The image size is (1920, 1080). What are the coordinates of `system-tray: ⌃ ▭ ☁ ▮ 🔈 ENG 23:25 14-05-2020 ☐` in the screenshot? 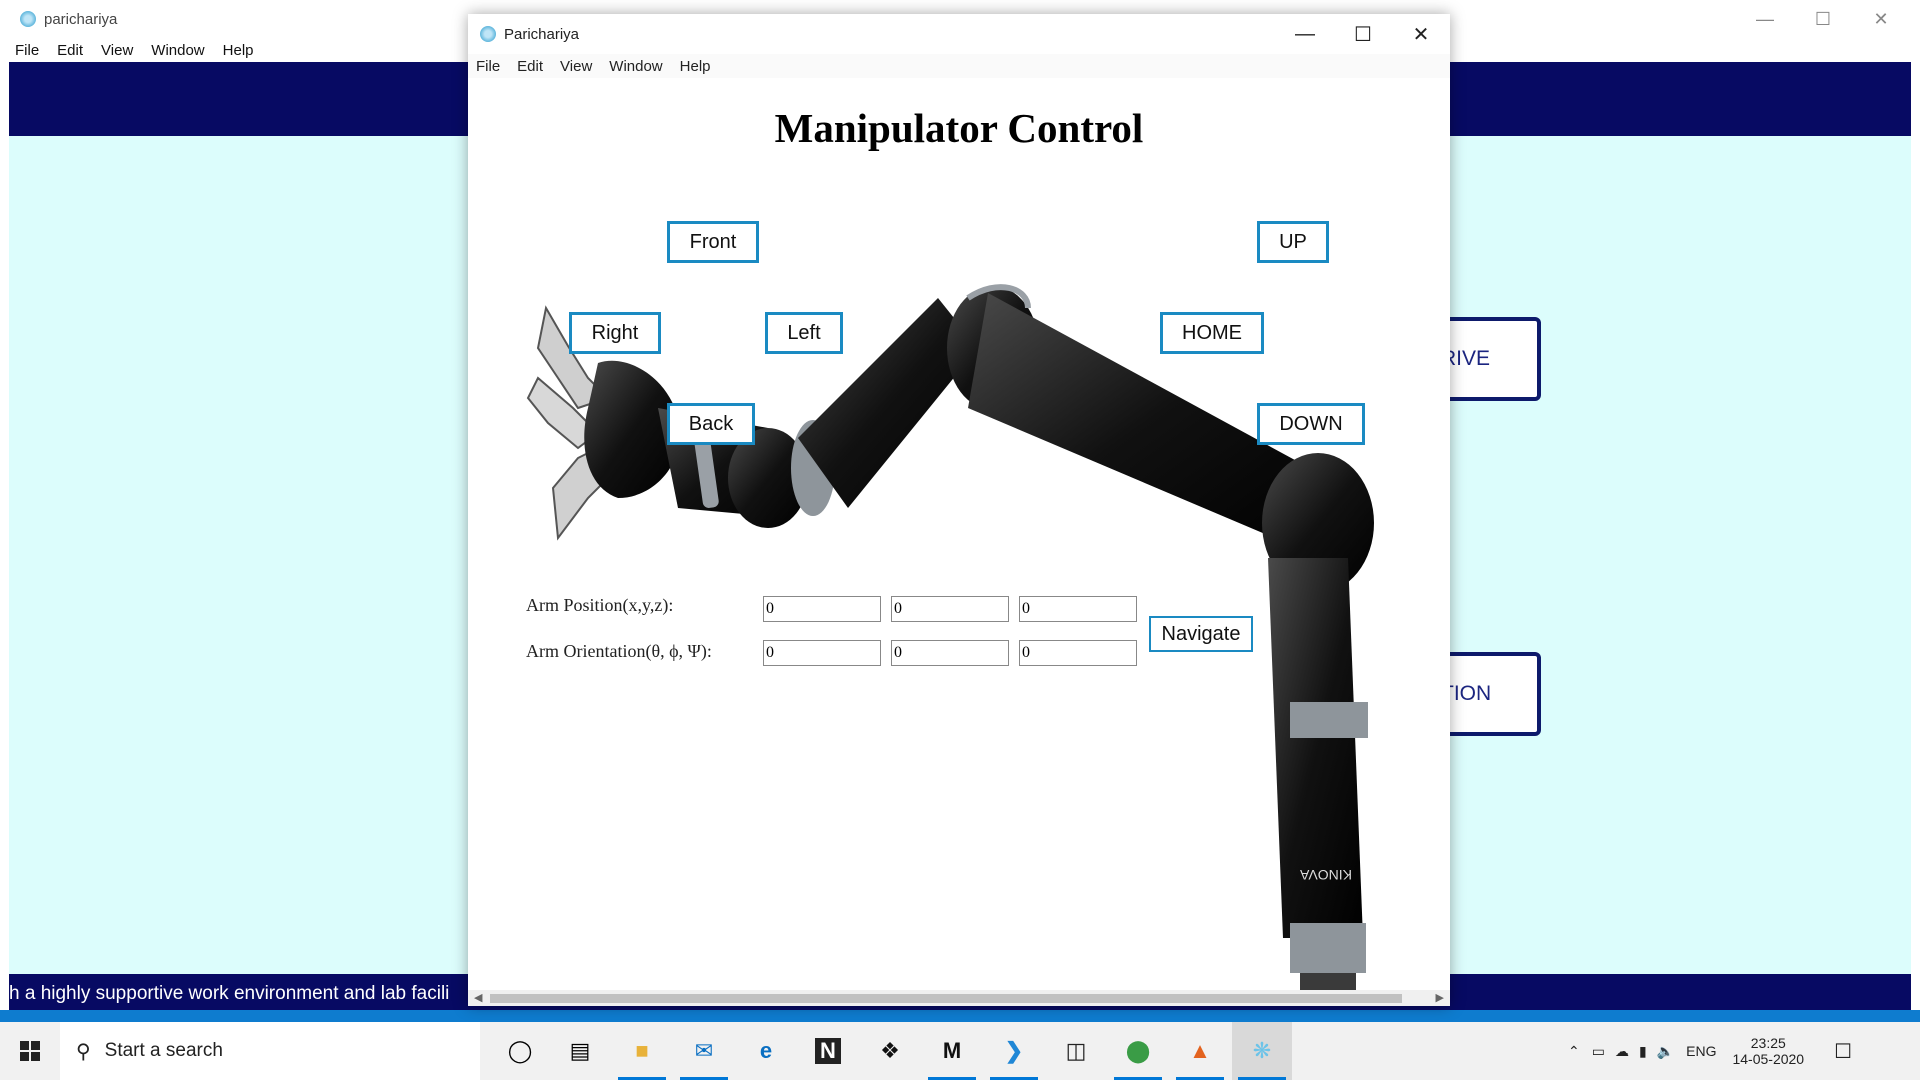 It's located at (1710, 1051).